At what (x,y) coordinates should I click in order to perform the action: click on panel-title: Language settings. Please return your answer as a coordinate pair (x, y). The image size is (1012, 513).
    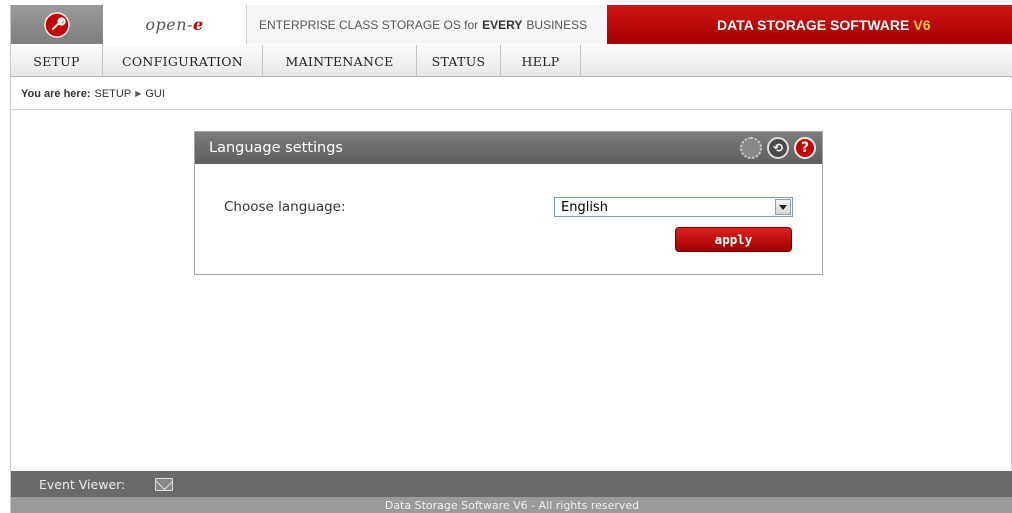
    Looking at the image, I should click on (276, 148).